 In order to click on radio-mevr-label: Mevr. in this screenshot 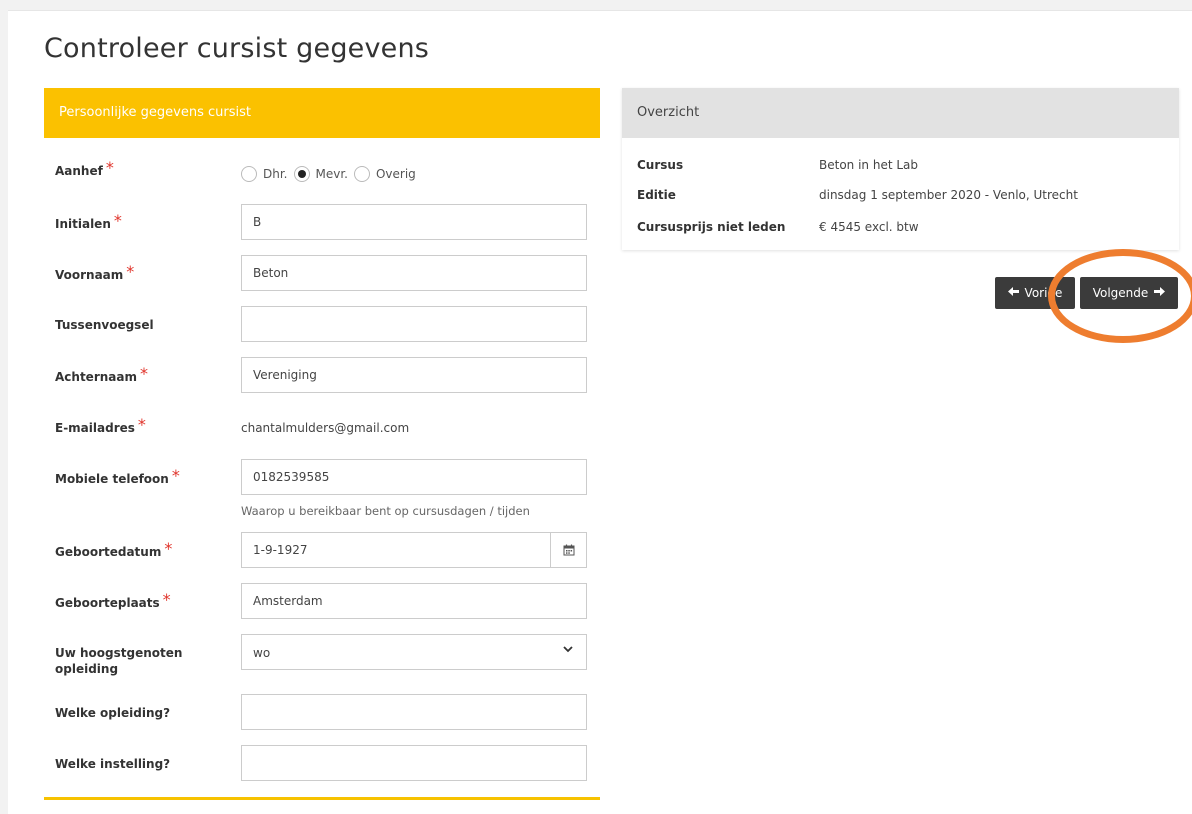, I will do `click(331, 174)`.